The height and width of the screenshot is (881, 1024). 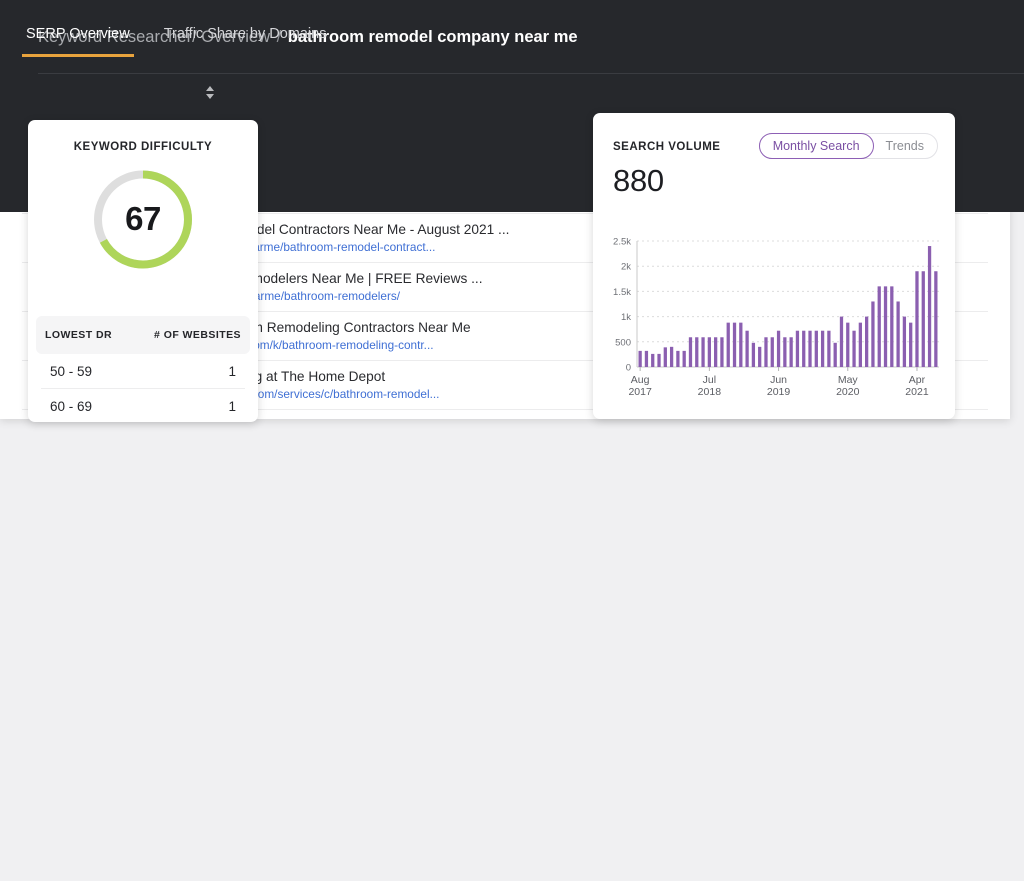 What do you see at coordinates (71, 406) in the screenshot?
I see `dr-range: 60 - 69` at bounding box center [71, 406].